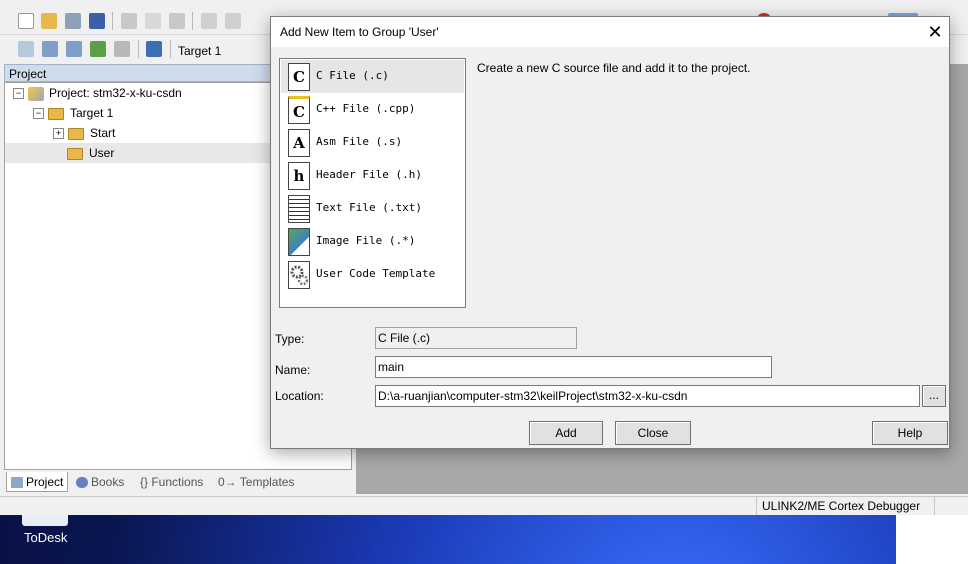  What do you see at coordinates (73, 21) in the screenshot?
I see `save-icon` at bounding box center [73, 21].